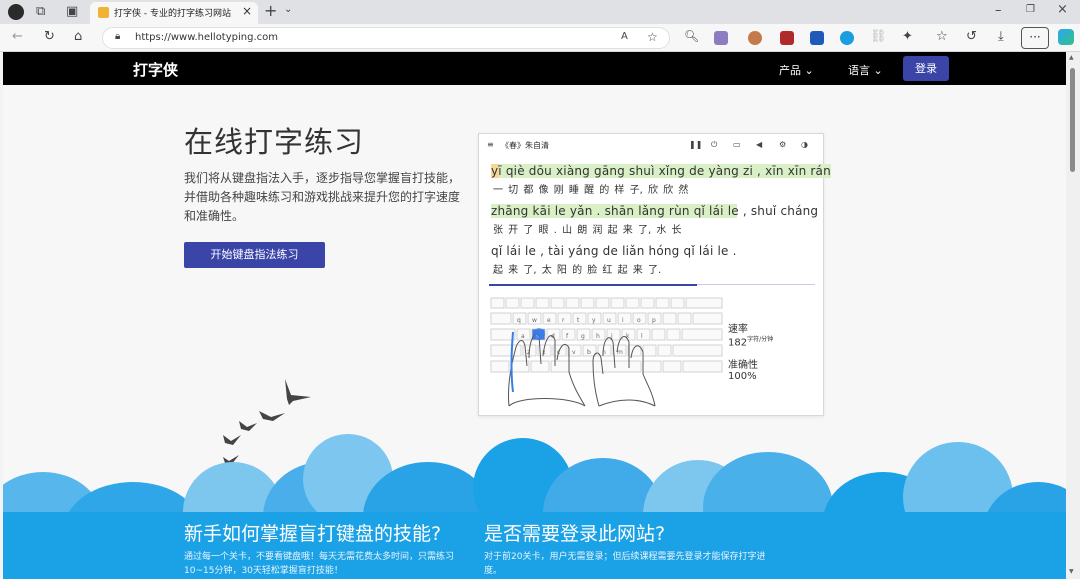 Image resolution: width=1080 pixels, height=579 pixels. What do you see at coordinates (206, 37) in the screenshot?
I see `url-text: https://www.hellotyping.com` at bounding box center [206, 37].